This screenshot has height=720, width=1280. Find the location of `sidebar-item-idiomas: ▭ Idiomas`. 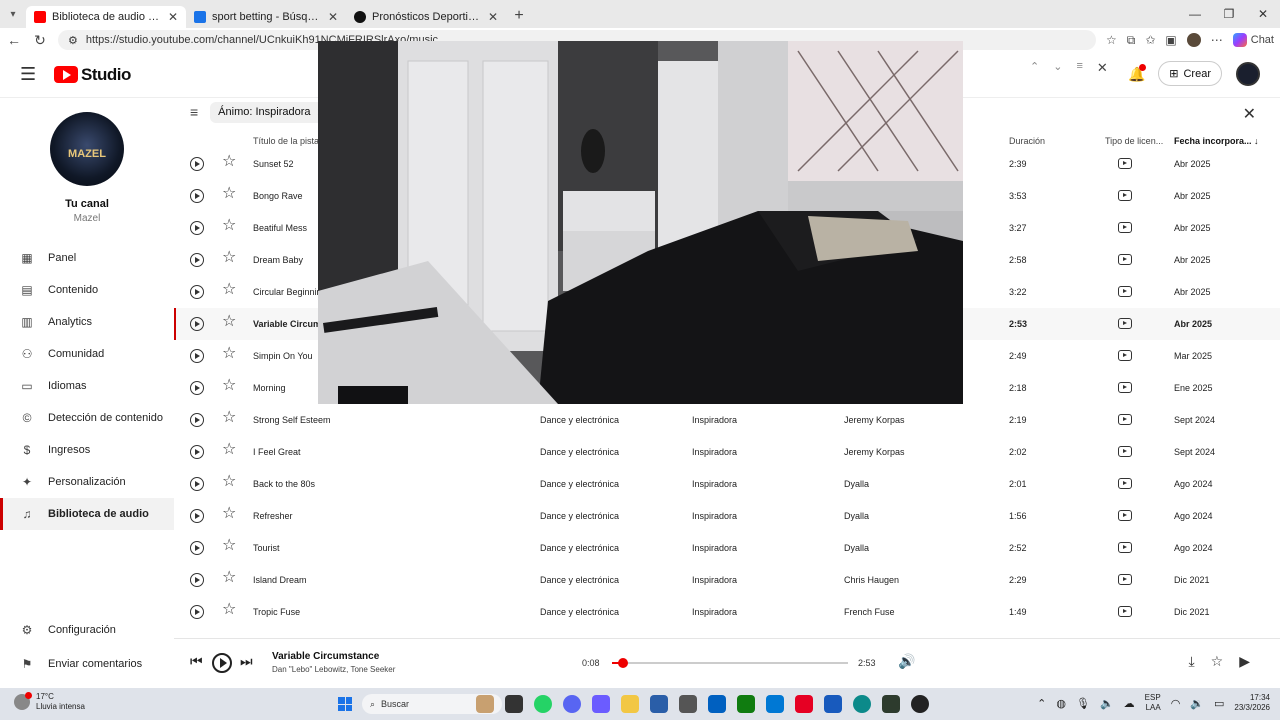

sidebar-item-idiomas: ▭ Idiomas is located at coordinates (87, 386).